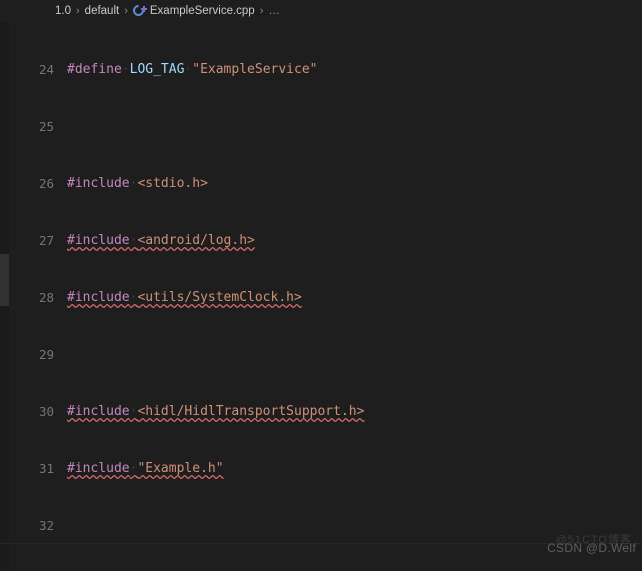 The height and width of the screenshot is (571, 642). I want to click on line-number: 28, so click(46, 297).